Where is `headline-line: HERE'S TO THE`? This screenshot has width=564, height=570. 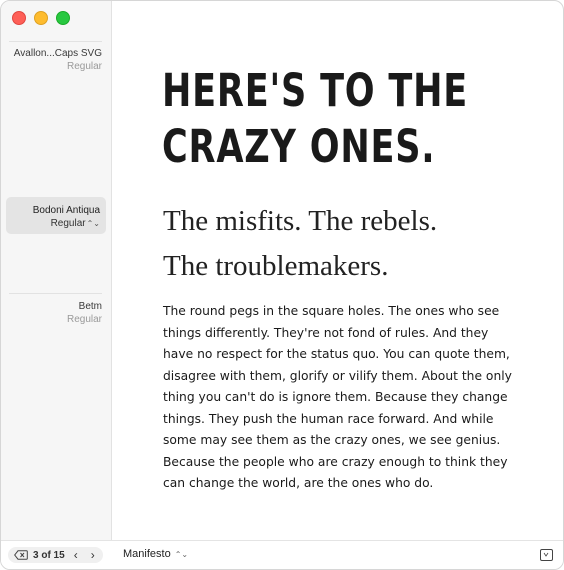
headline-line: HERE'S TO THE is located at coordinates (315, 90).